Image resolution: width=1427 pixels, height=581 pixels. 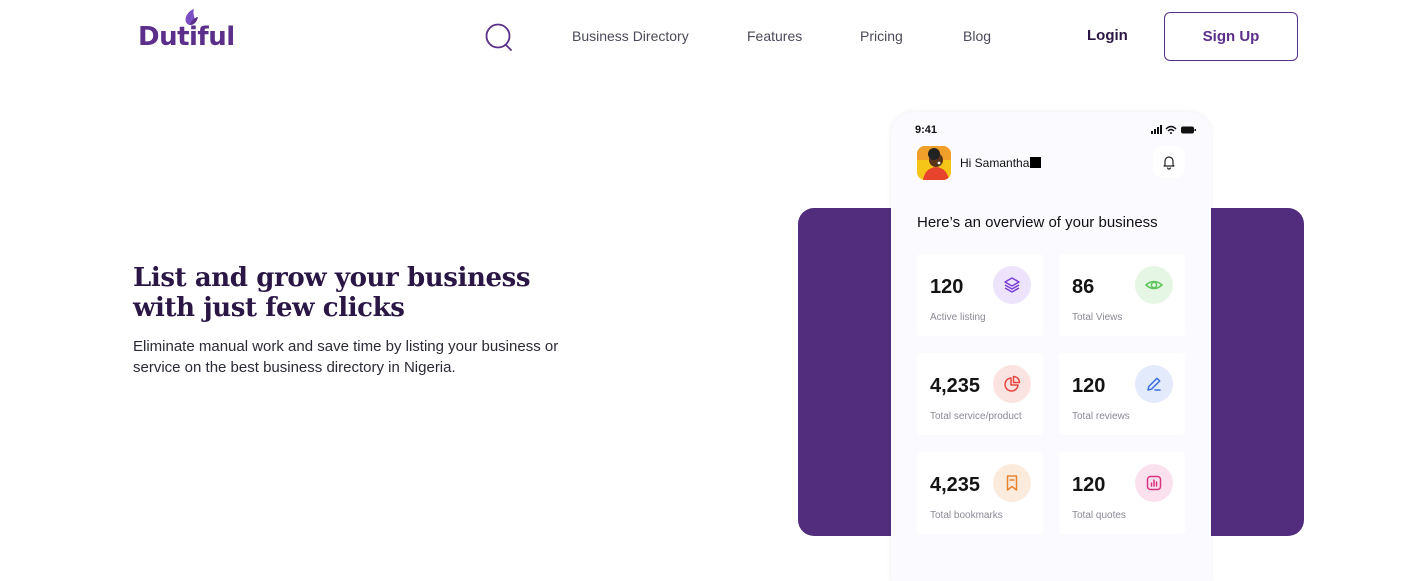 What do you see at coordinates (1101, 416) in the screenshot?
I see `stat-label: Total reviews` at bounding box center [1101, 416].